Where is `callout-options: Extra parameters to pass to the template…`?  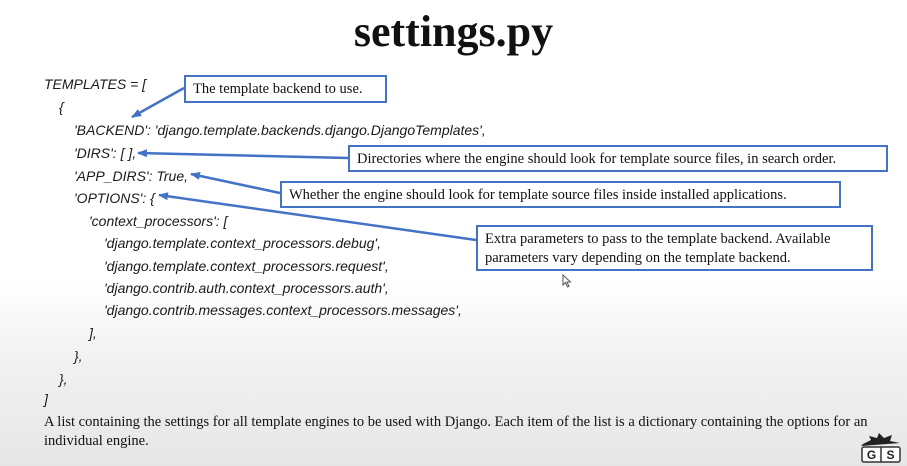 callout-options: Extra parameters to pass to the template… is located at coordinates (674, 248).